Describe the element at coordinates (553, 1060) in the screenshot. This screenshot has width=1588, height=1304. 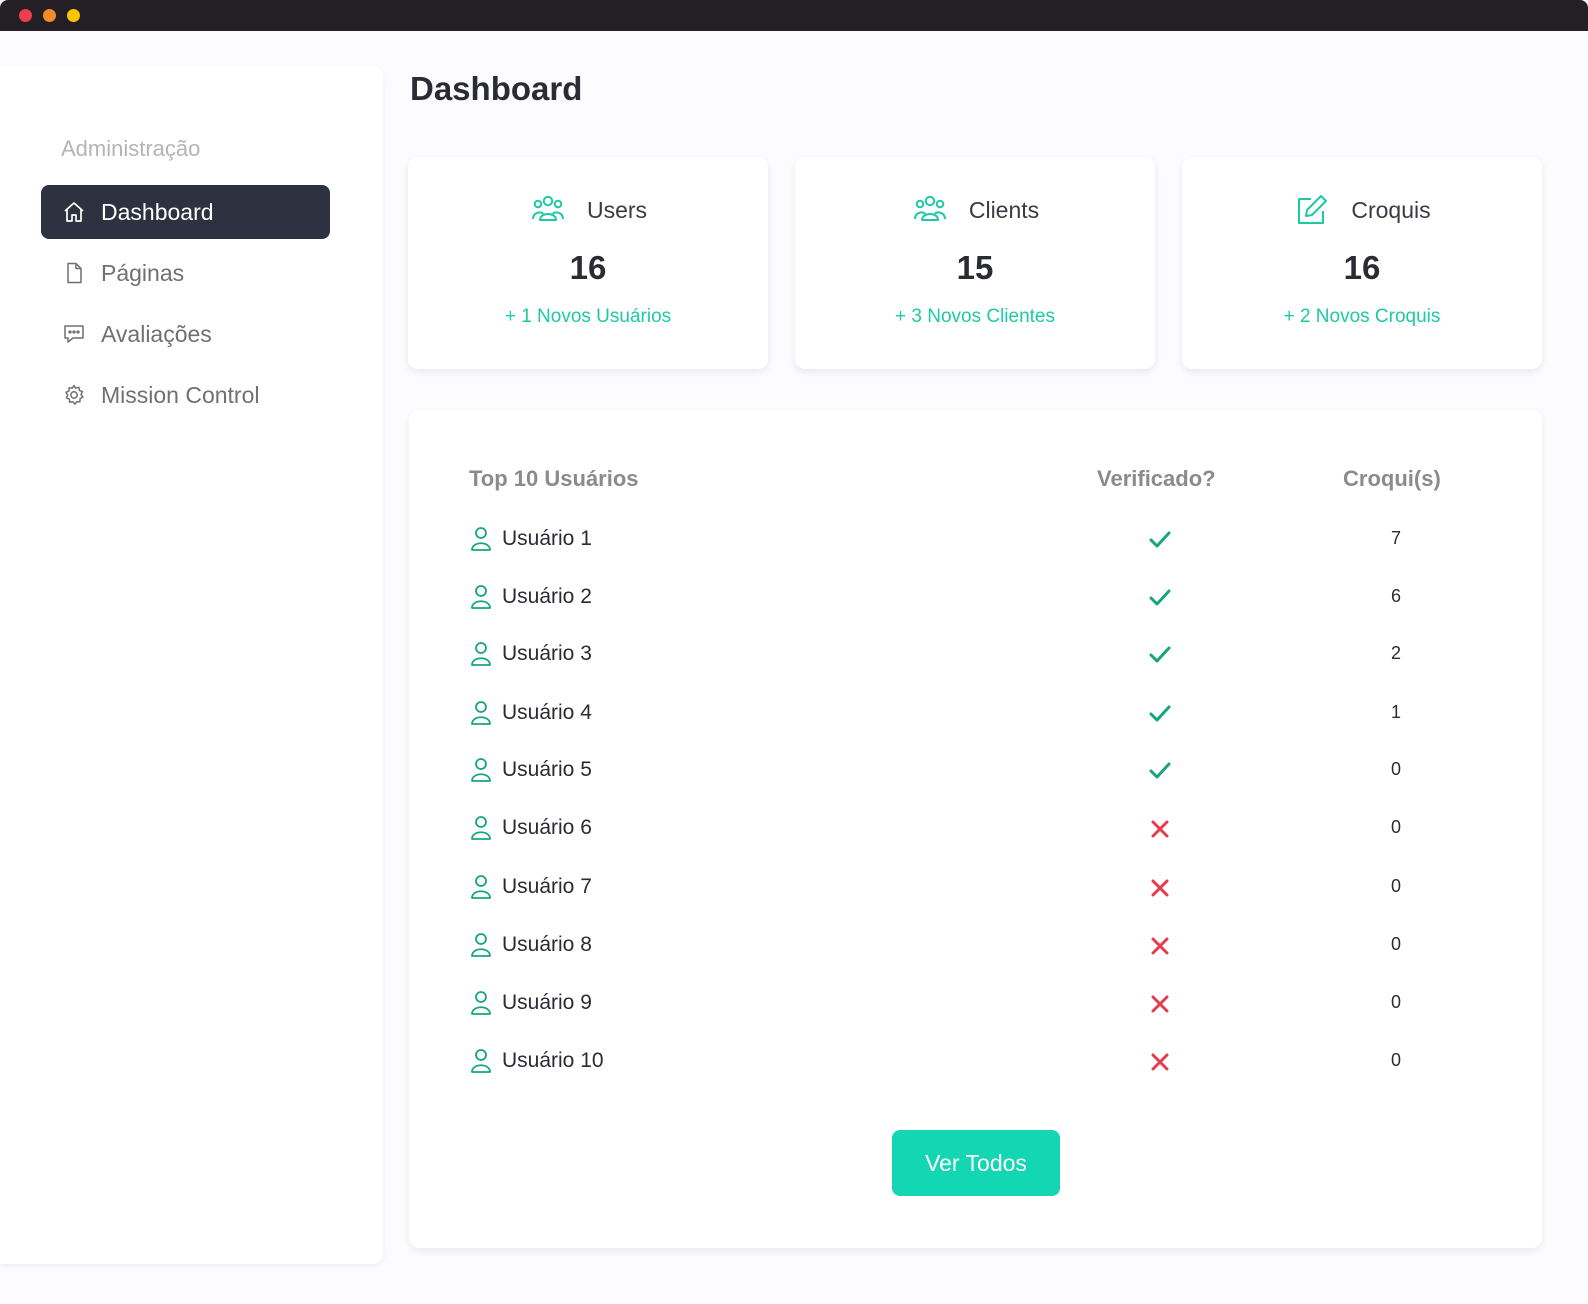
I see `user-name: Usuário 10` at that location.